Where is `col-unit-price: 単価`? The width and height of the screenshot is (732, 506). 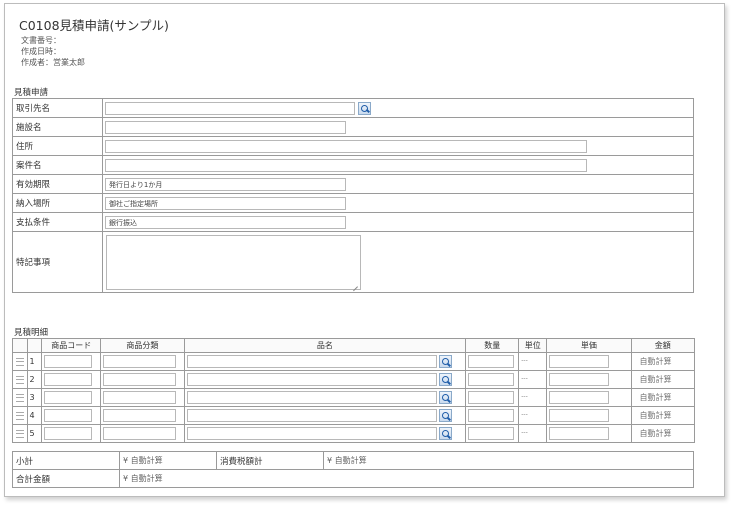
col-unit-price: 単価 is located at coordinates (589, 345).